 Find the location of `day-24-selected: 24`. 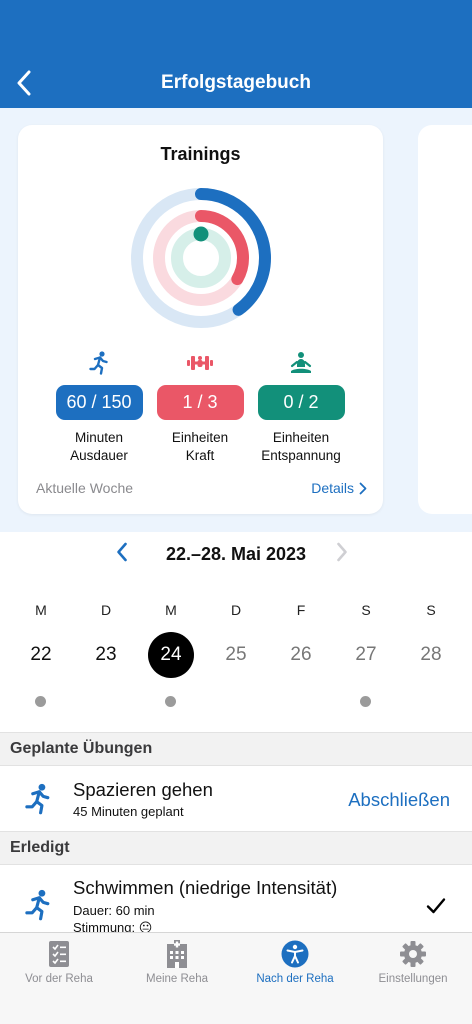

day-24-selected: 24 is located at coordinates (171, 655).